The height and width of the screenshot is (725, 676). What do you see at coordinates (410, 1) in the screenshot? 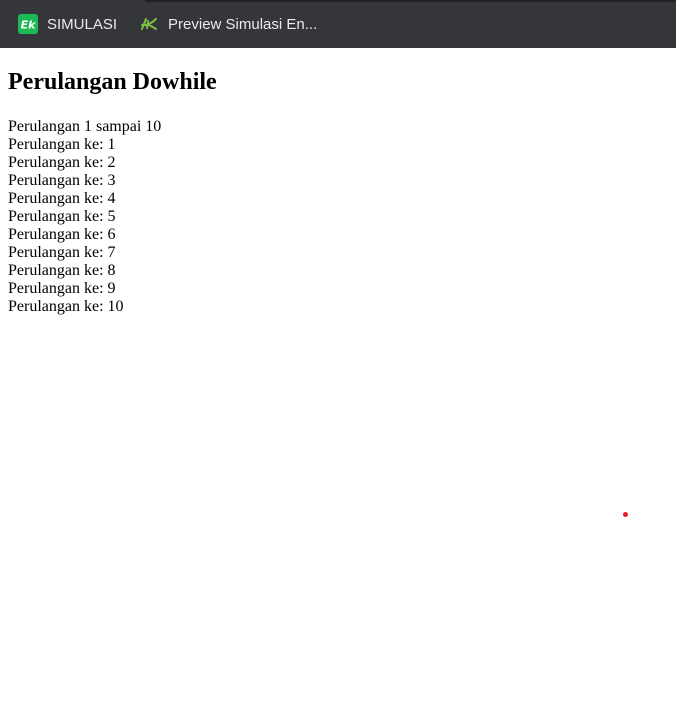
I see `bar-top-divider` at bounding box center [410, 1].